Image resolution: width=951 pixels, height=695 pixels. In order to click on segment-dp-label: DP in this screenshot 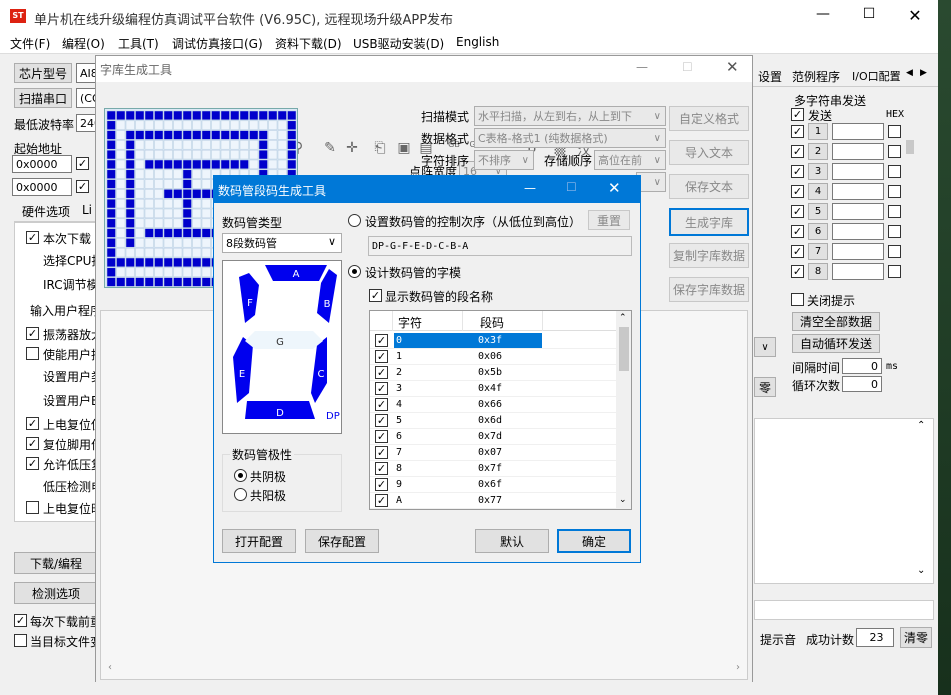, I will do `click(333, 416)`.